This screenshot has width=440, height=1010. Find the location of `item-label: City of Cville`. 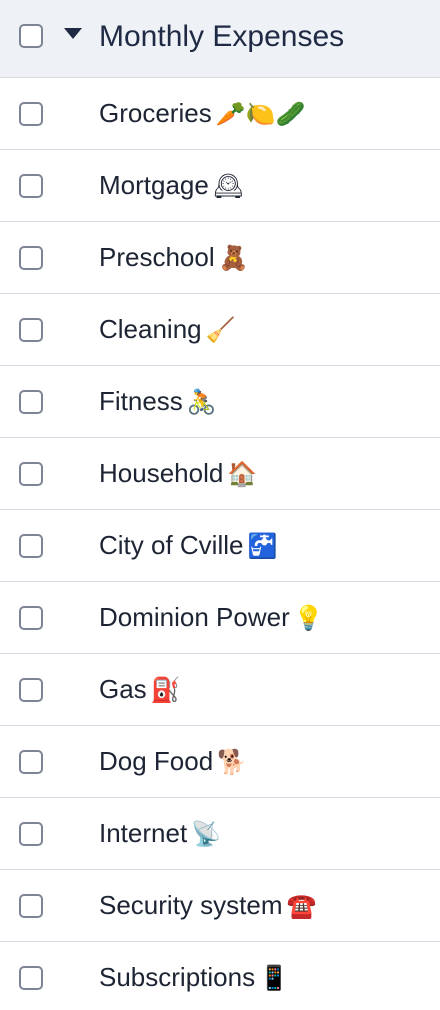

item-label: City of Cville is located at coordinates (171, 545).